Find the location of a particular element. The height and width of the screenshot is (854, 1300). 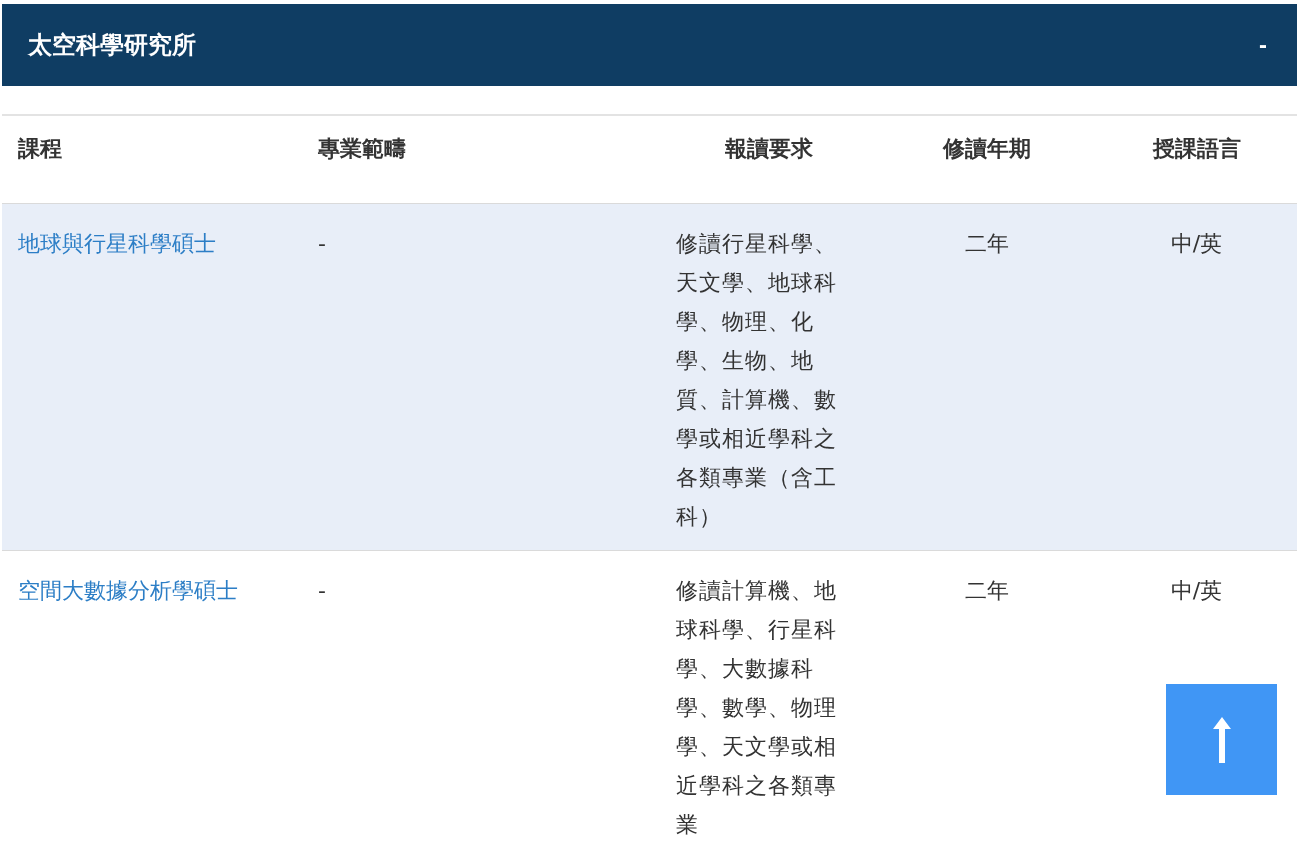

column-header: 修讀年期 is located at coordinates (987, 159).